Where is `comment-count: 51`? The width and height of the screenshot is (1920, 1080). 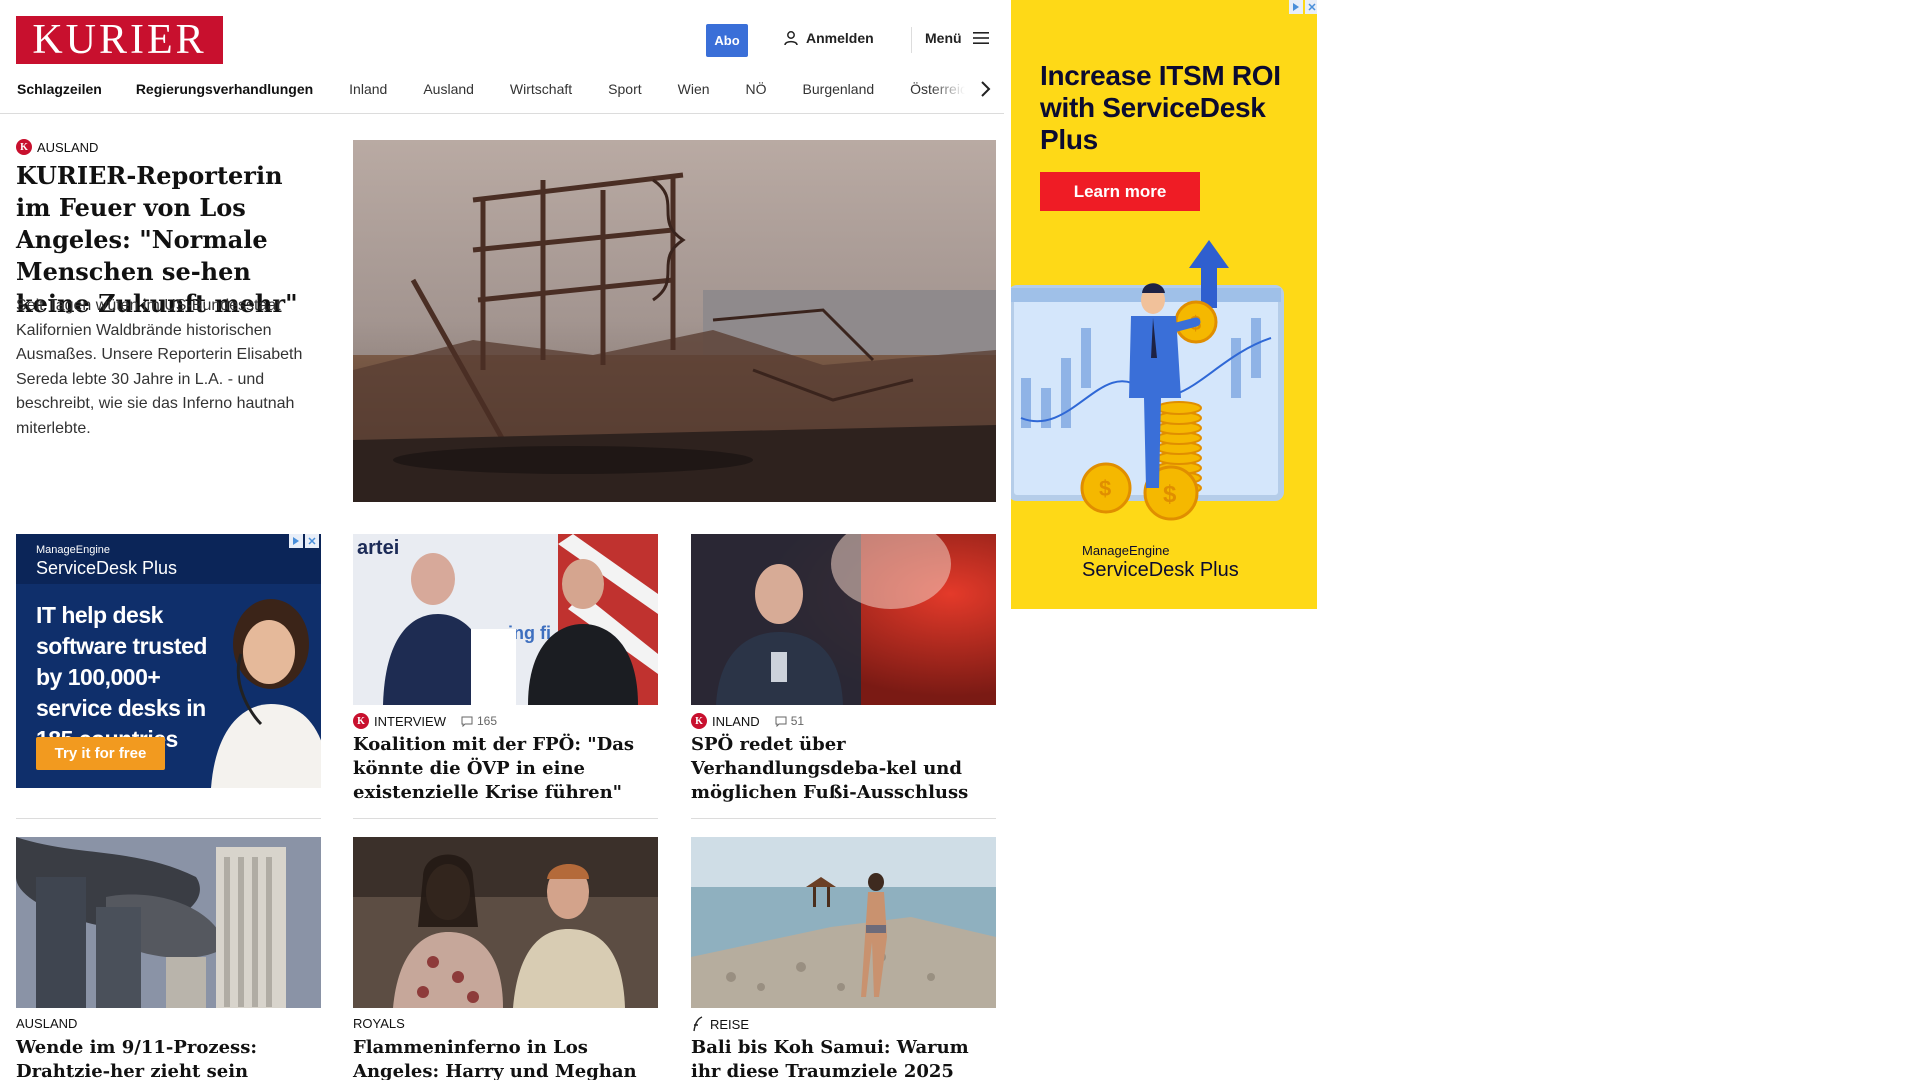
comment-count: 51 is located at coordinates (789, 721).